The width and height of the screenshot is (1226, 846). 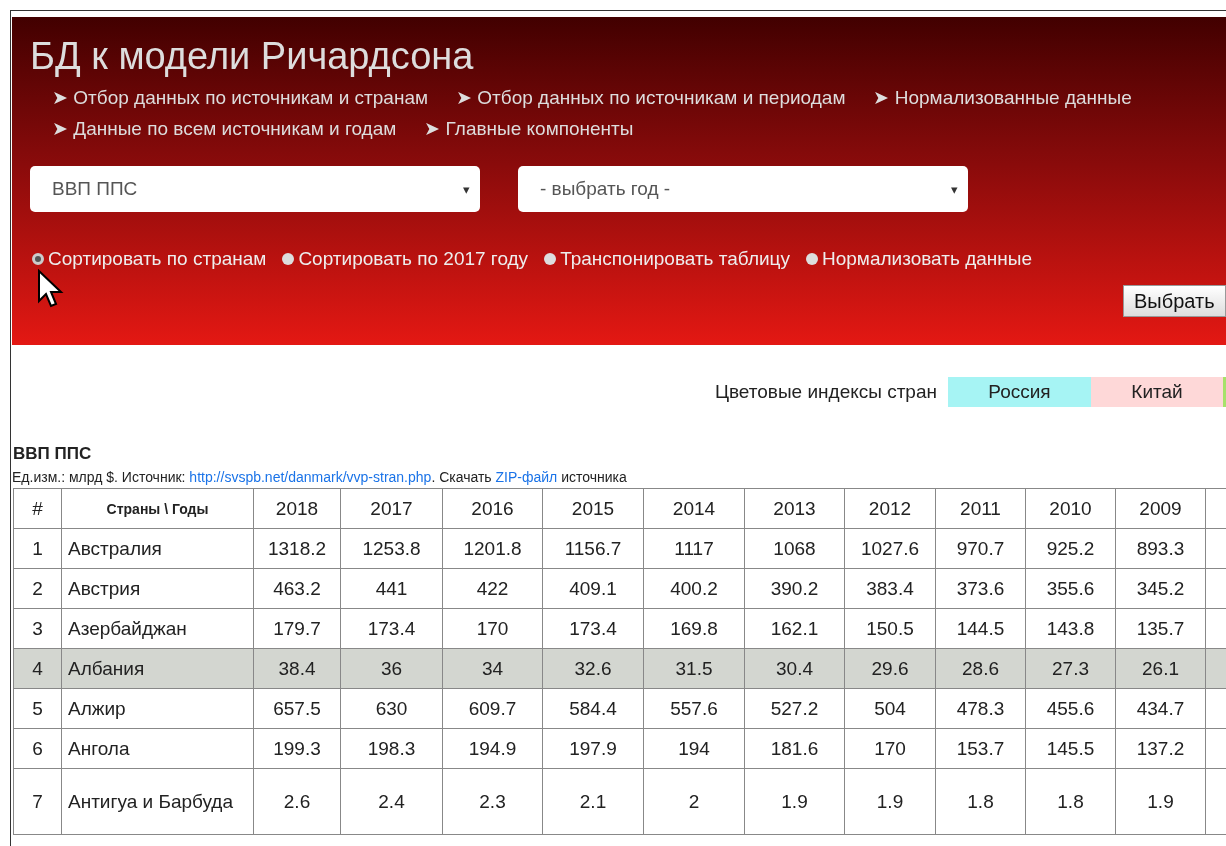 What do you see at coordinates (794, 628) in the screenshot?
I see `table-cell: 162.1` at bounding box center [794, 628].